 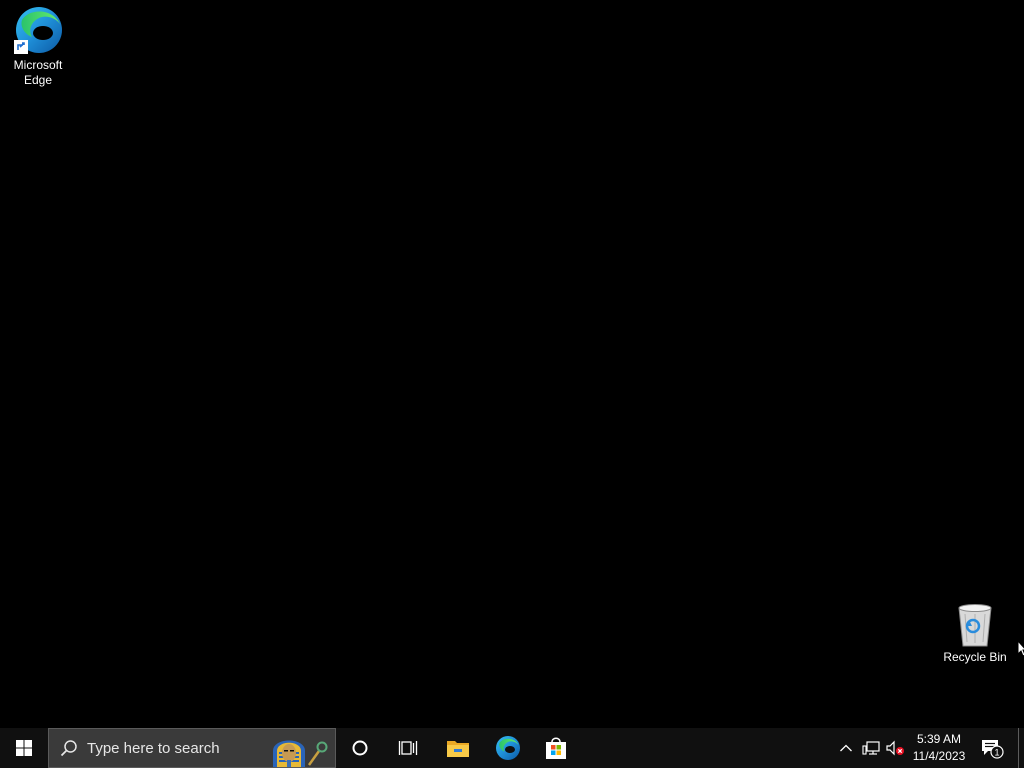 What do you see at coordinates (975, 657) in the screenshot?
I see `desktop-icon-label: Recycle Bin` at bounding box center [975, 657].